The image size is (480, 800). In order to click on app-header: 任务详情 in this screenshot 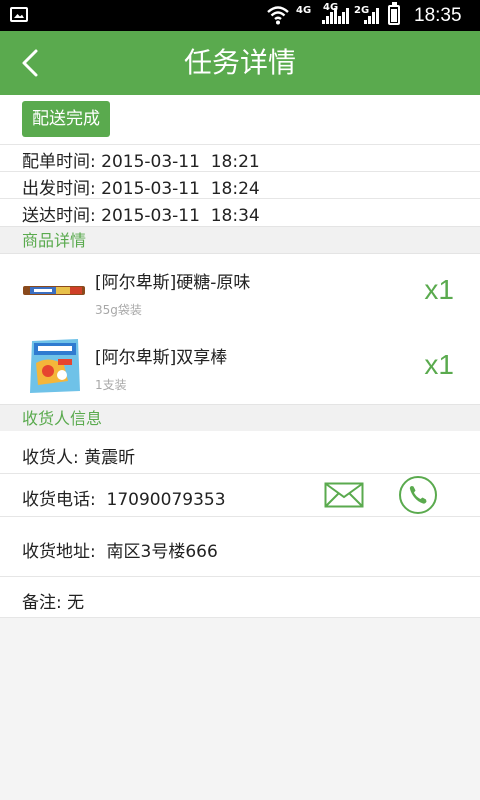, I will do `click(240, 63)`.